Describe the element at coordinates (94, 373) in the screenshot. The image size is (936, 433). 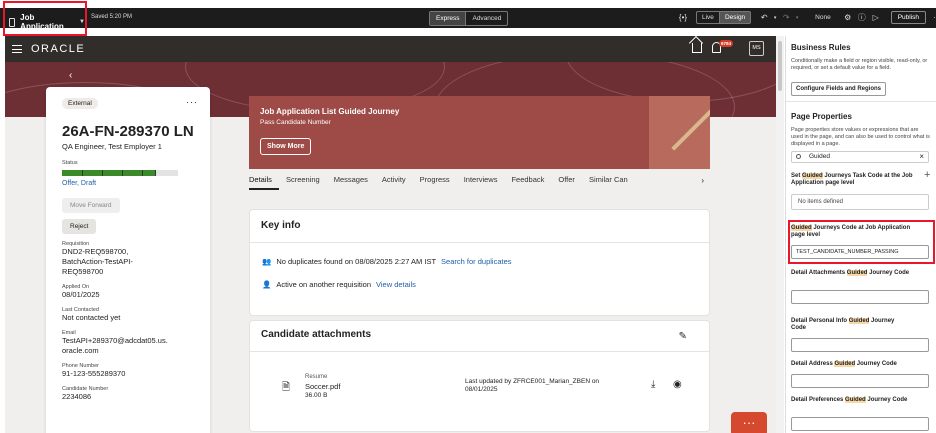
I see `phone-value: 91-123-555289370` at that location.